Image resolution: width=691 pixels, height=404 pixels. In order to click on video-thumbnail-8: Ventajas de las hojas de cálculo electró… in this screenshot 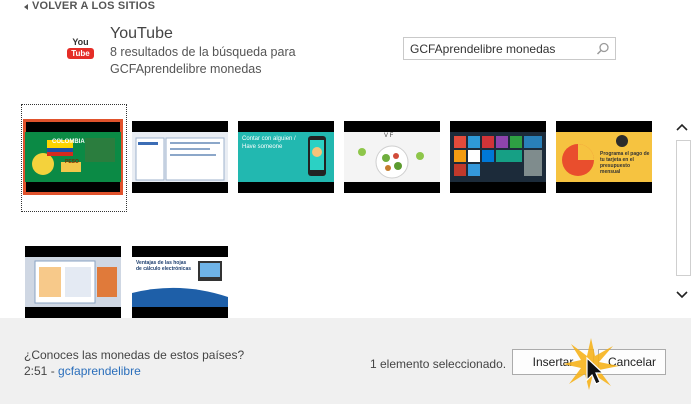, I will do `click(180, 282)`.